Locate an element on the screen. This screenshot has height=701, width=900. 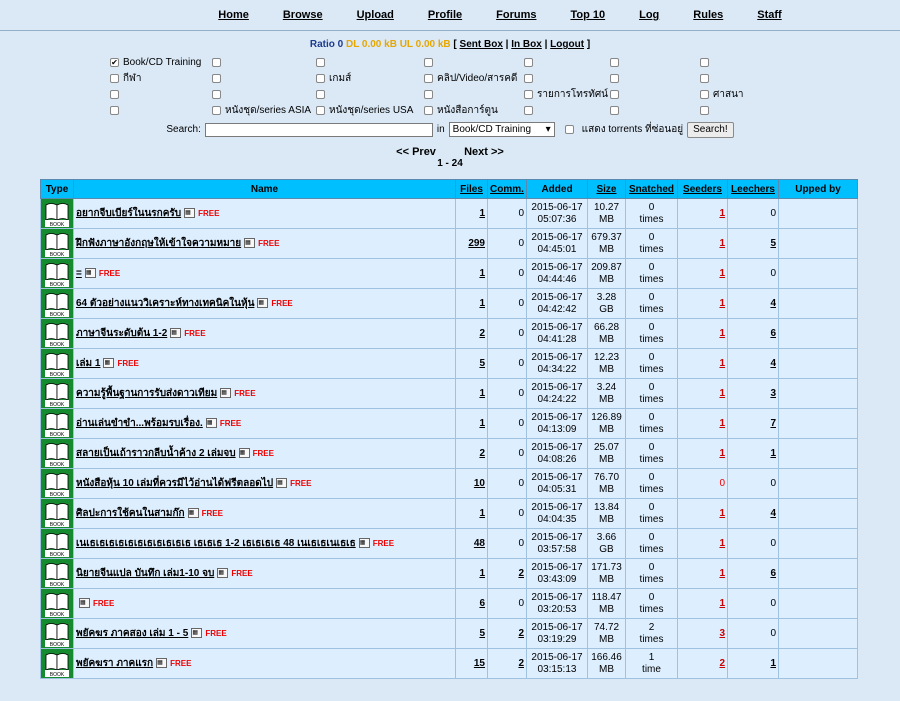
category-item: หนังชุด/series ASIA is located at coordinates (261, 110).